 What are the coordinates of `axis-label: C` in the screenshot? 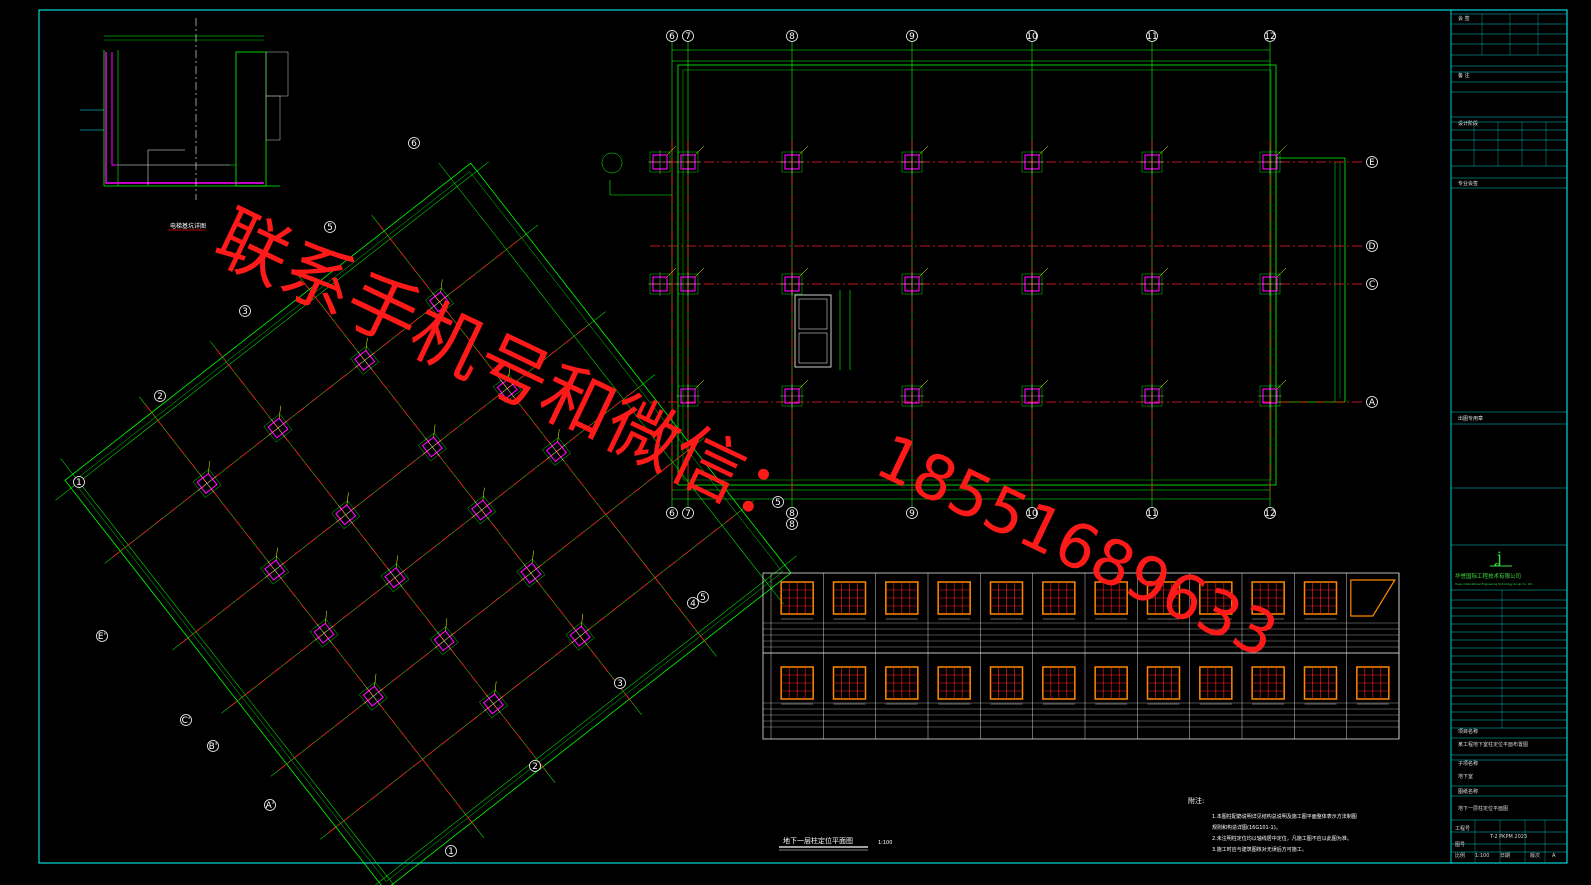 It's located at (1372, 285).